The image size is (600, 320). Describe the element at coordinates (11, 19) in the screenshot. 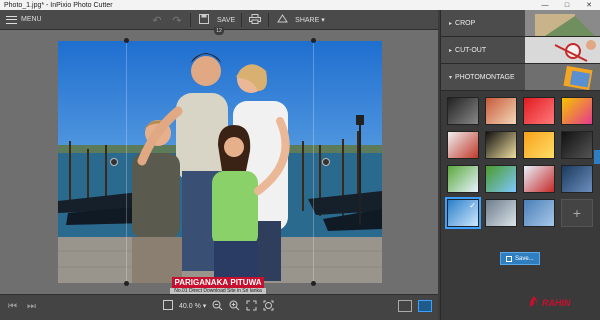

I see `hamburger-icon` at that location.